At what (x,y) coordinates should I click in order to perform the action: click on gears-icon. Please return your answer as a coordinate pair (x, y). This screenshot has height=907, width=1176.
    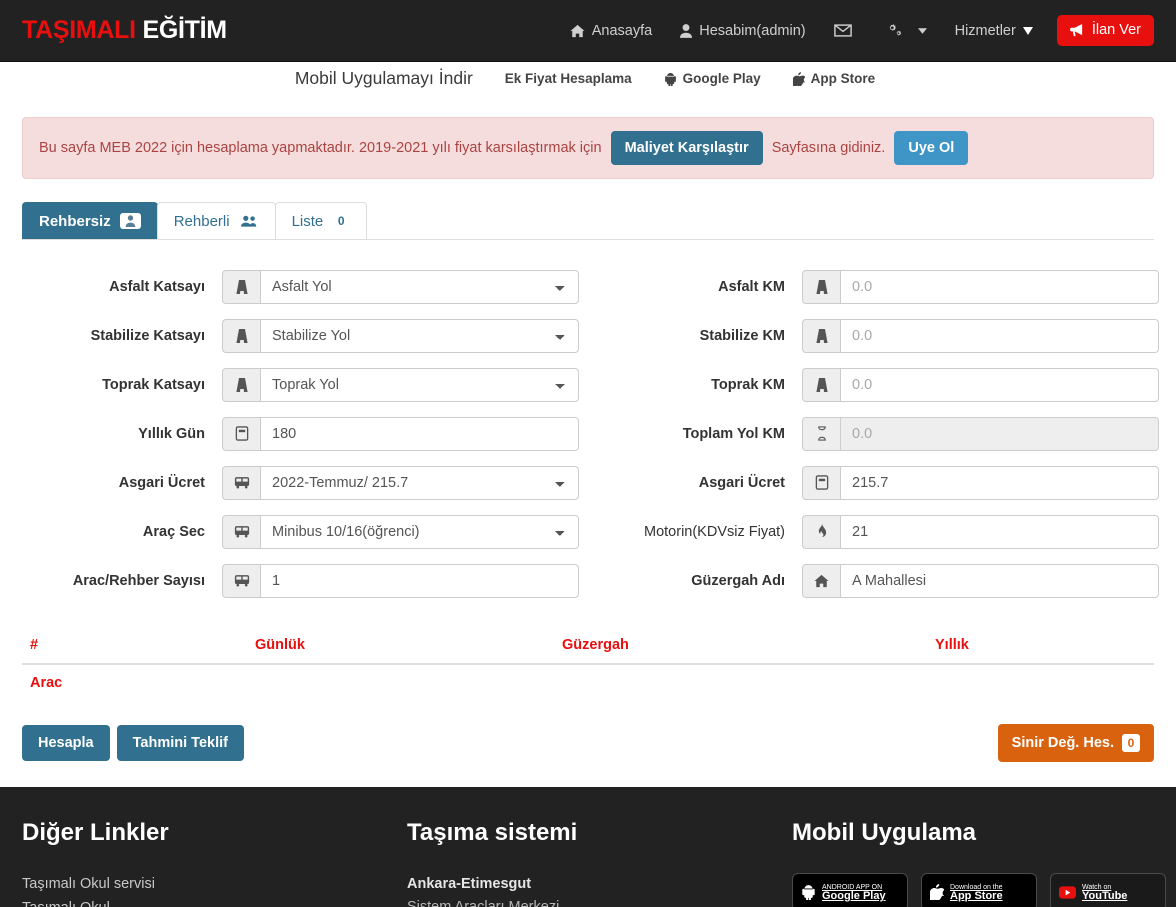
    Looking at the image, I should click on (895, 30).